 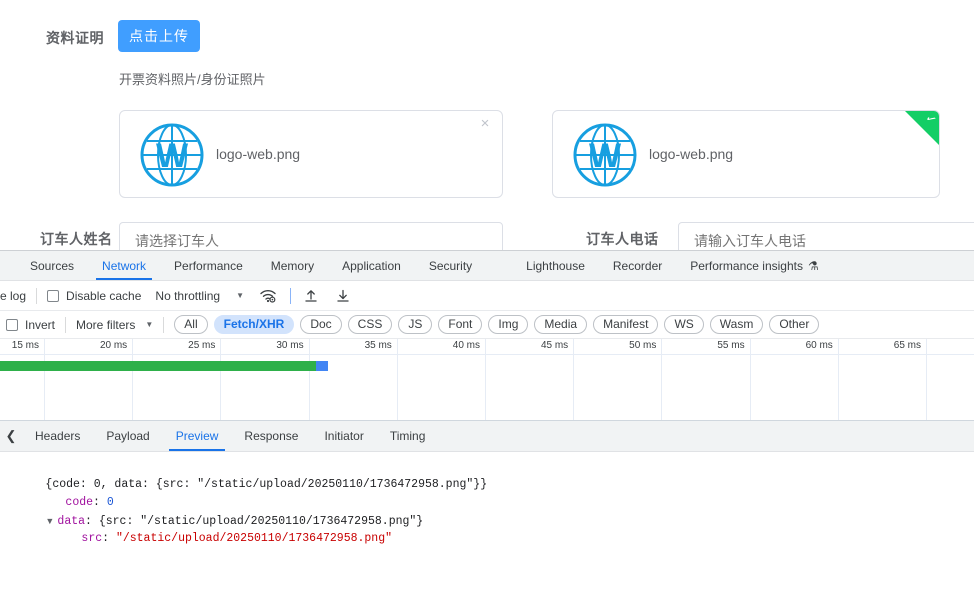 I want to click on tab-lighthouse: Lighthouse, so click(x=555, y=265).